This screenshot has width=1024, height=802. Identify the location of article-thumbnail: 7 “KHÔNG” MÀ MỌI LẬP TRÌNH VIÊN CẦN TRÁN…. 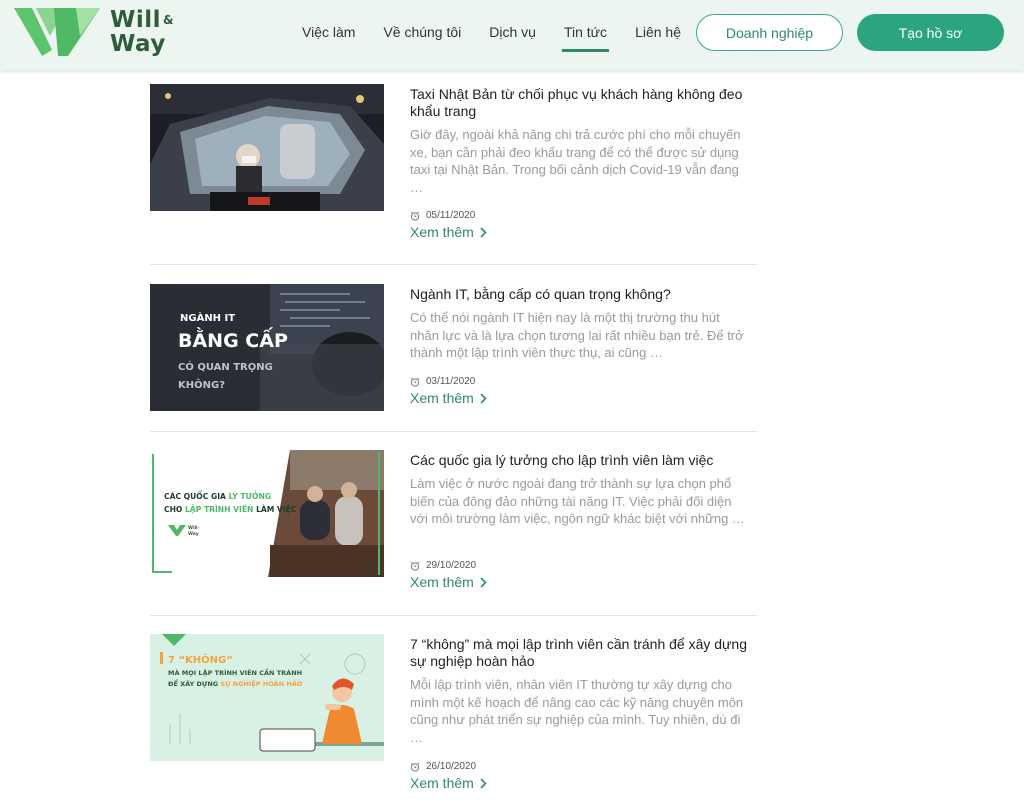
(267, 697).